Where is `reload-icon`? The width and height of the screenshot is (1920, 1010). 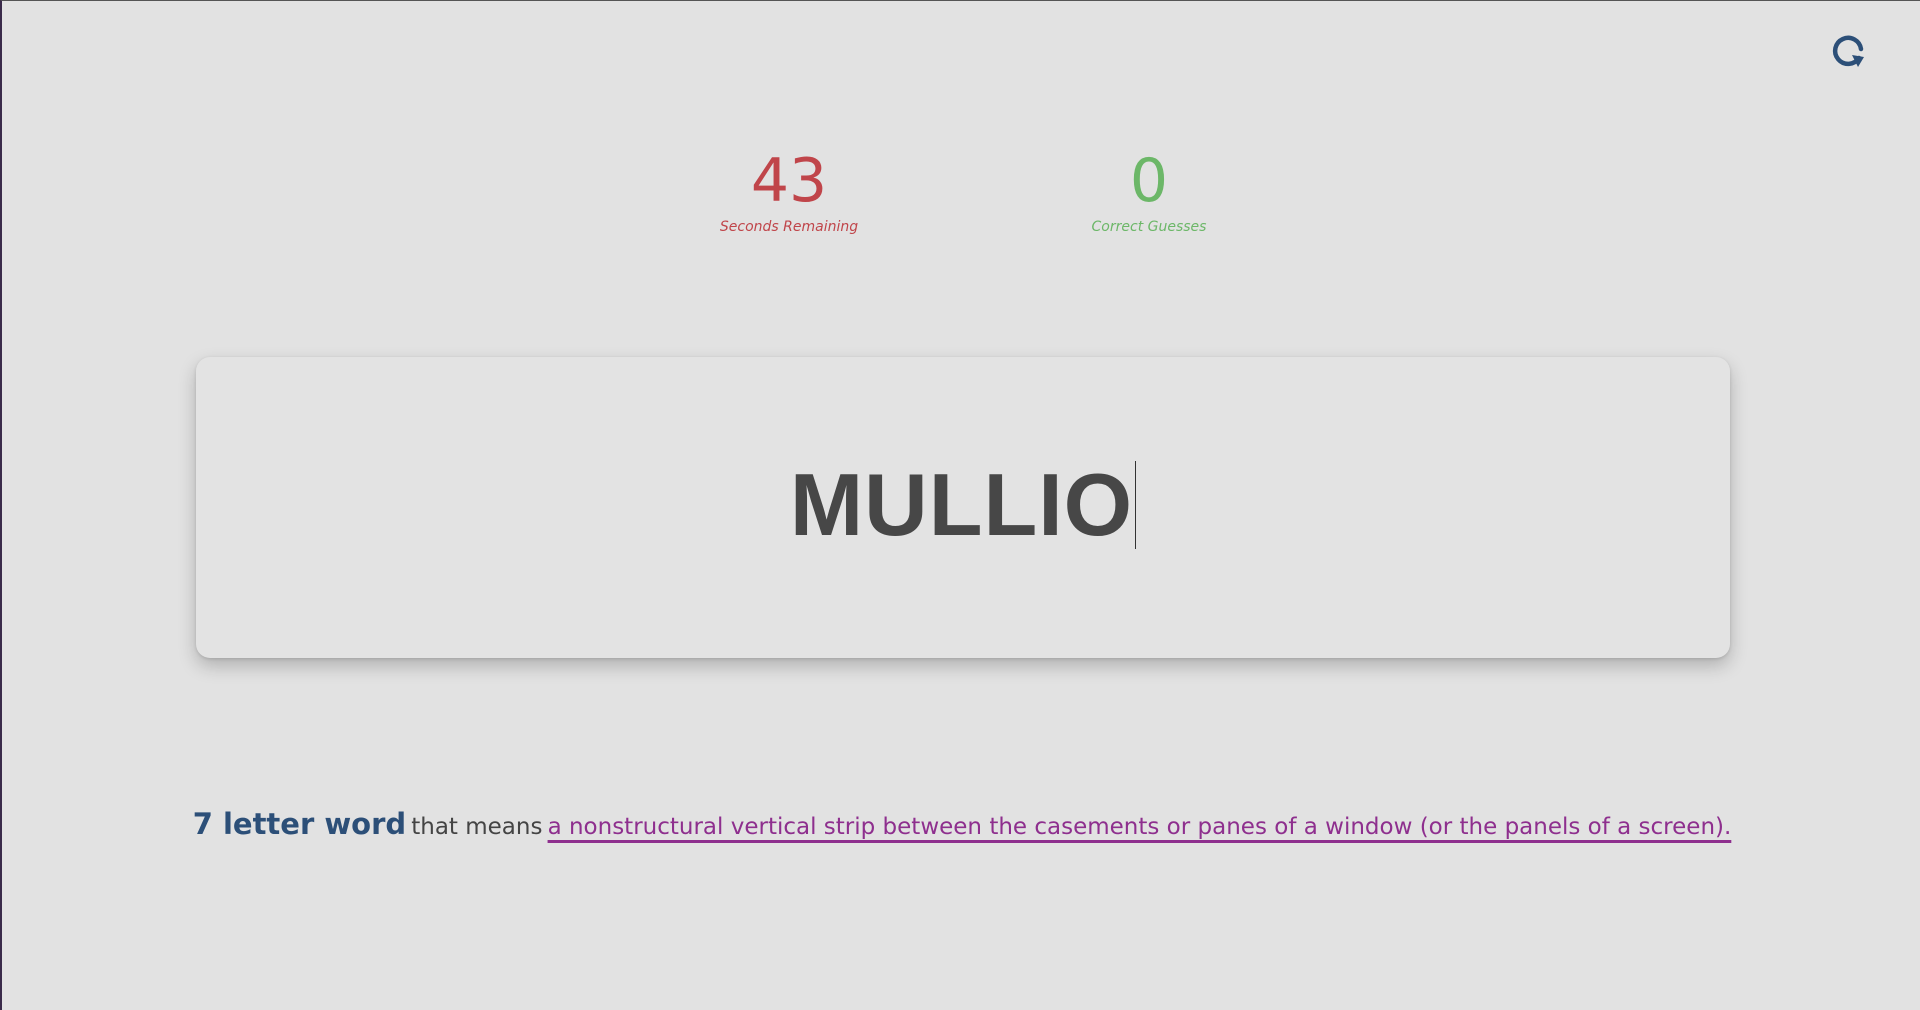 reload-icon is located at coordinates (1848, 49).